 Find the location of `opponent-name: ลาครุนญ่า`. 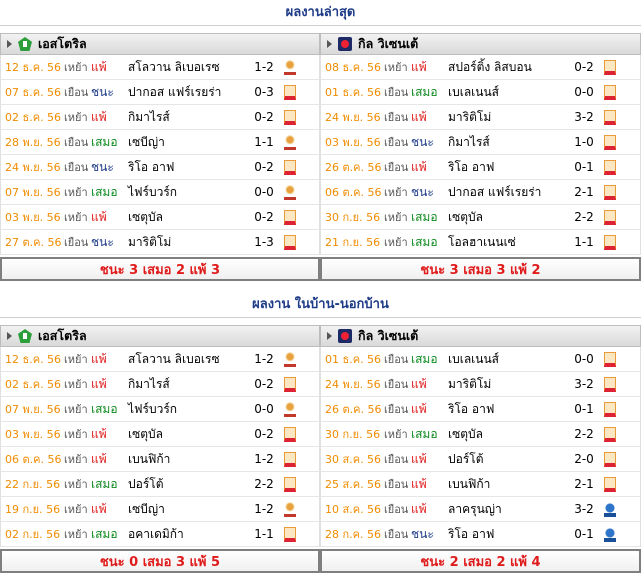

opponent-name: ลาครุนญ่า is located at coordinates (475, 509).